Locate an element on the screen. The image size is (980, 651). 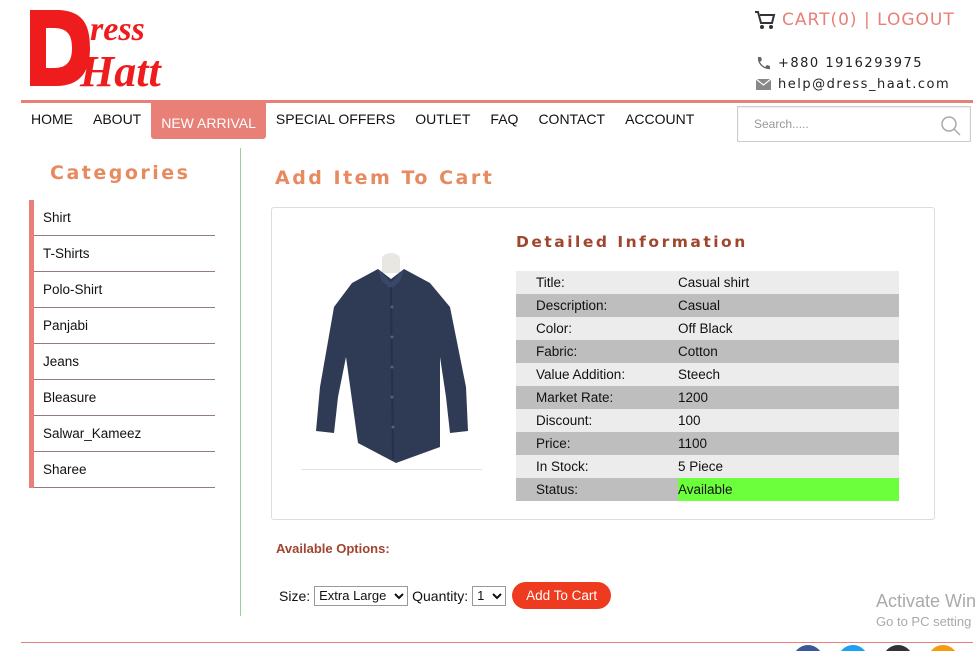
detail-key: Price: is located at coordinates (553, 443).